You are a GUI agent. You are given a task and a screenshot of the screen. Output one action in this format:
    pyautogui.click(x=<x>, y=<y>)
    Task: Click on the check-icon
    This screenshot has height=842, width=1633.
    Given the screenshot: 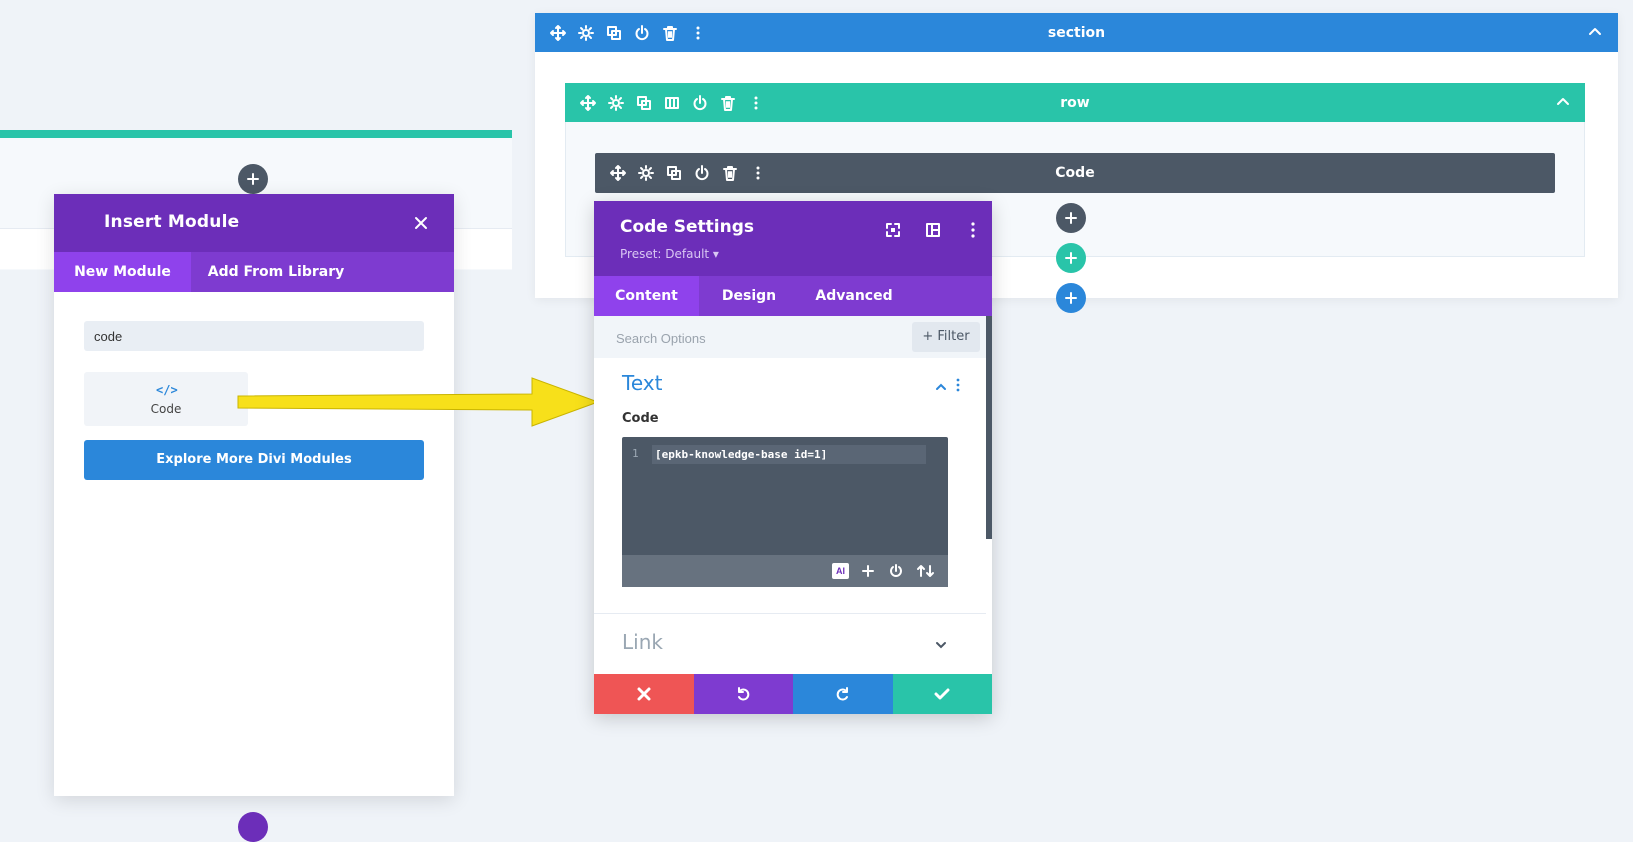 What is the action you would take?
    pyautogui.click(x=942, y=694)
    